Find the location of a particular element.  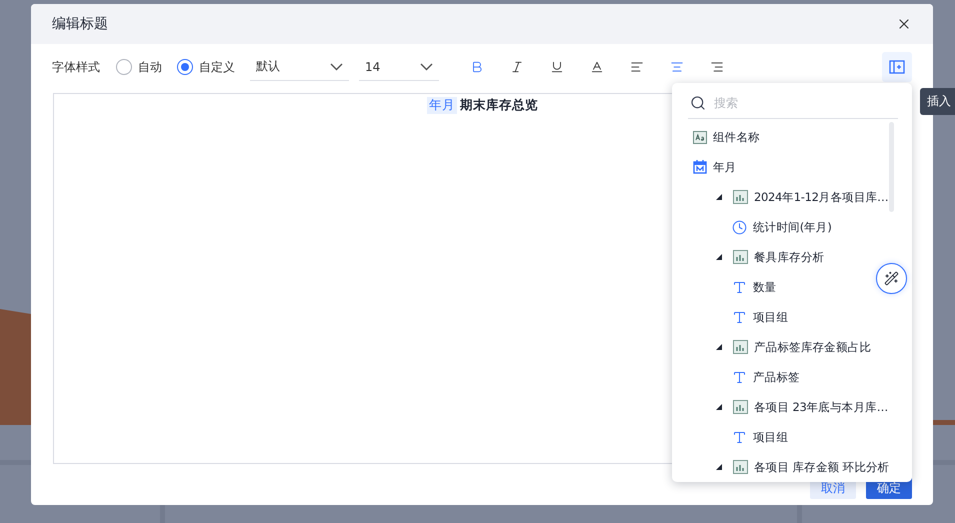

bold-icon is located at coordinates (477, 67).